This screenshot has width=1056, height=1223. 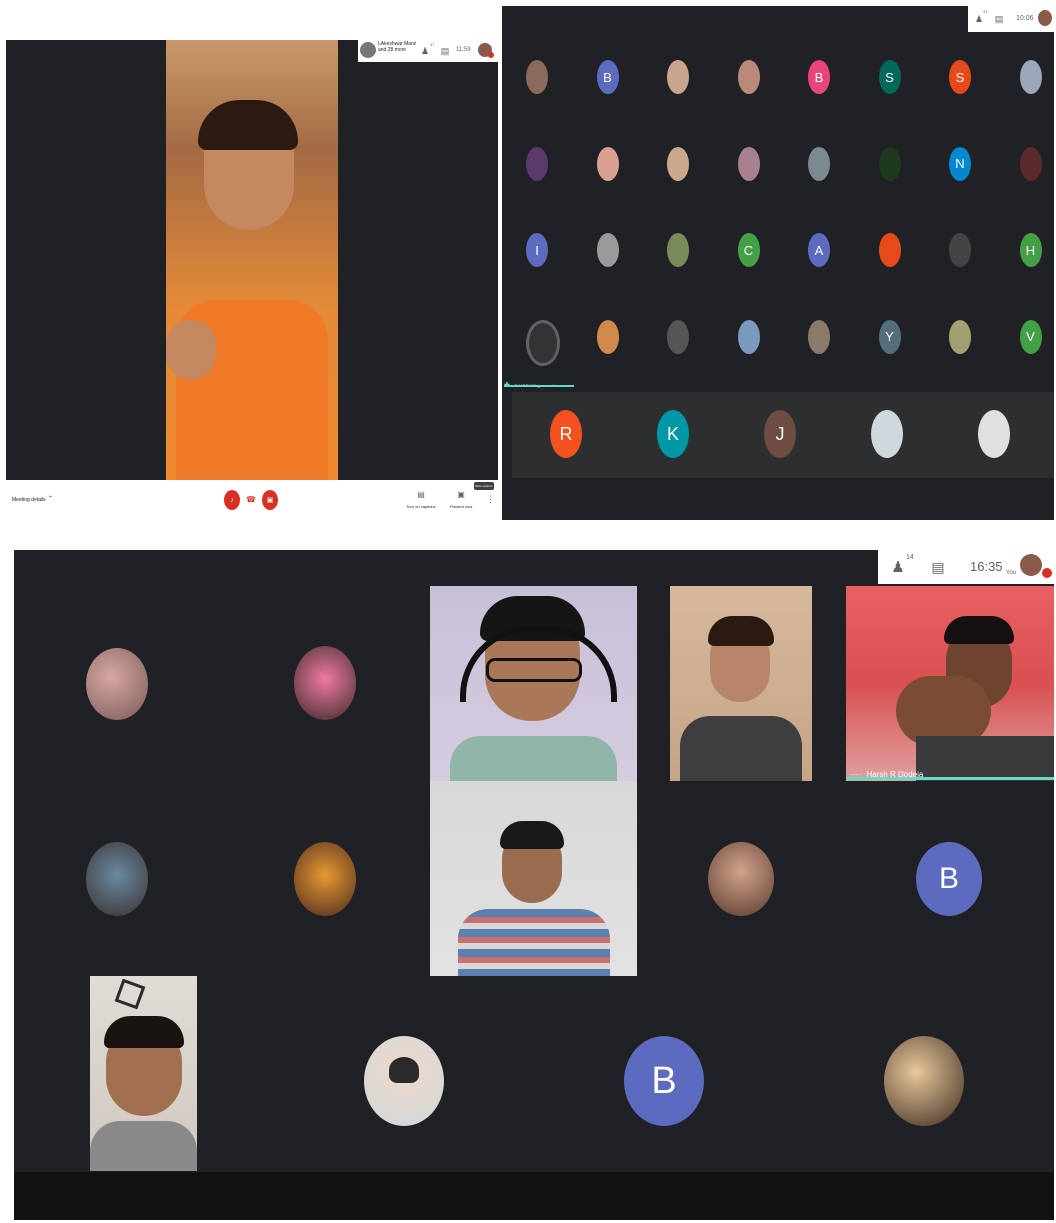 I want to click on mic-off-button: ♪, so click(x=232, y=500).